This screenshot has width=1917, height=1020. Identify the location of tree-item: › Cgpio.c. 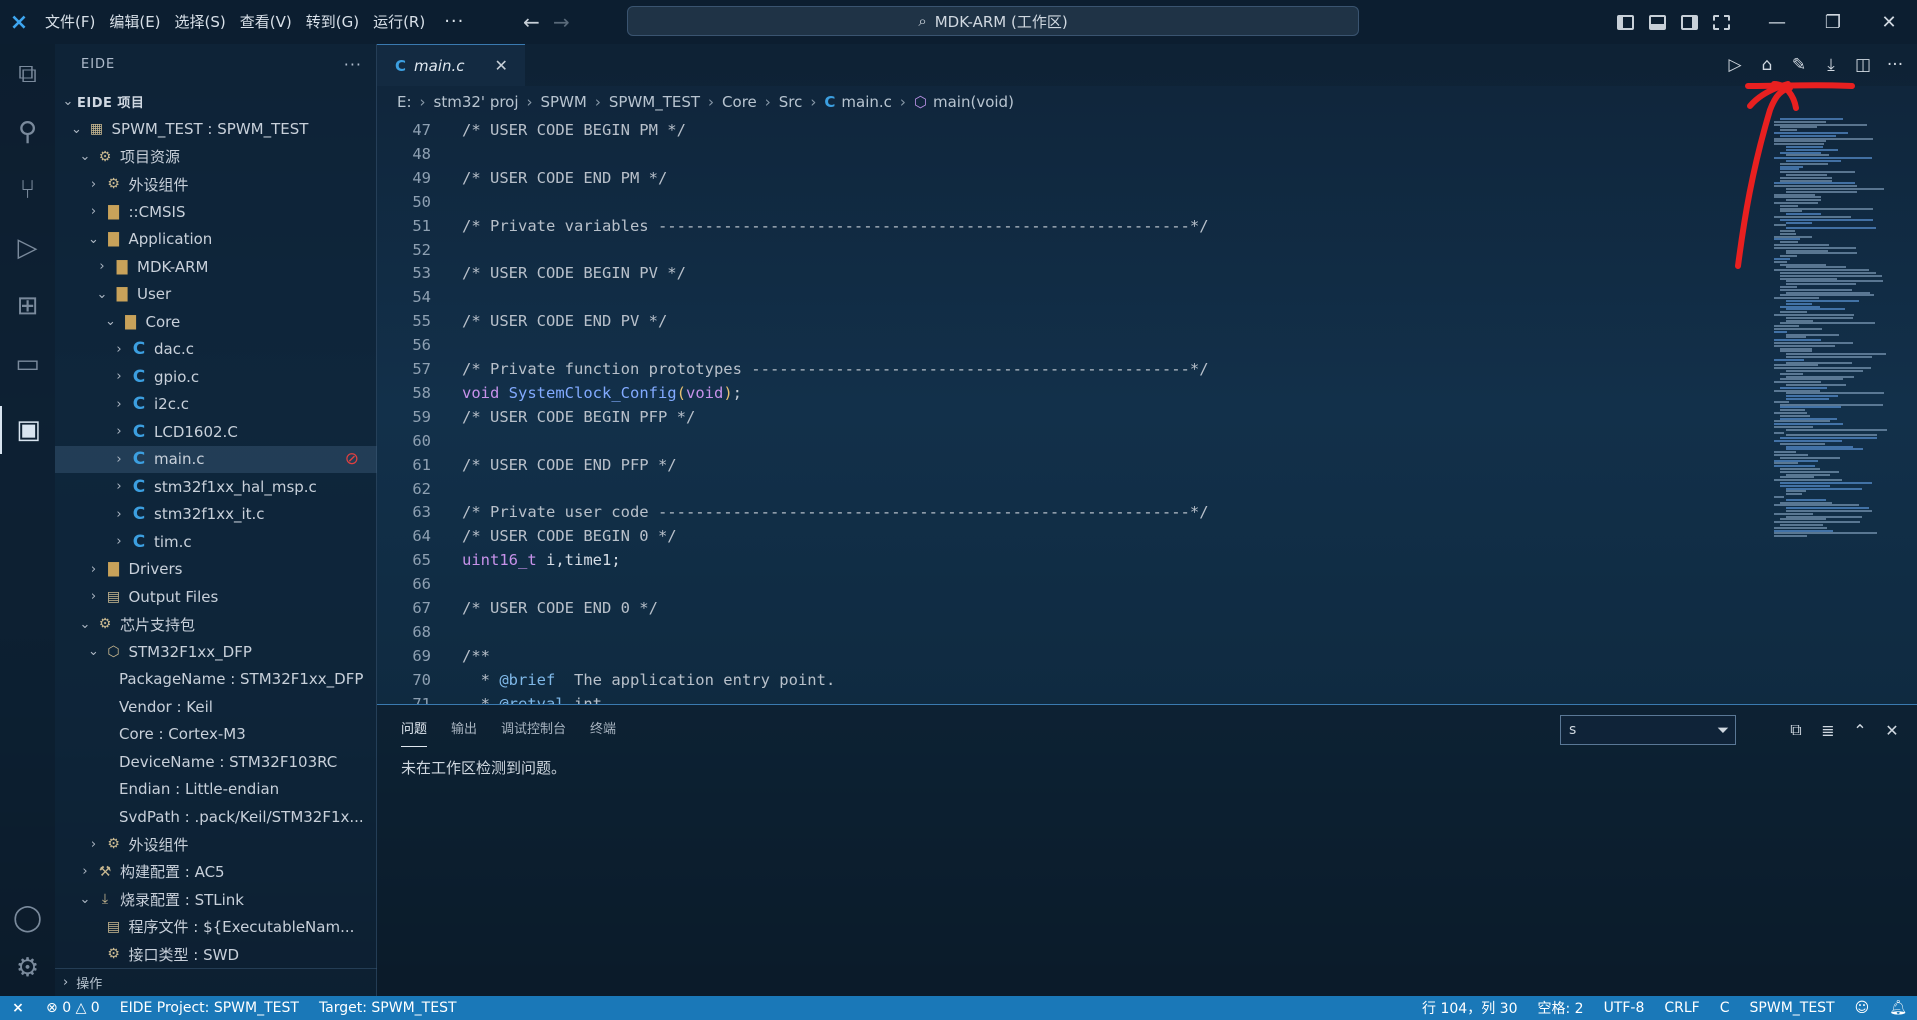
(216, 377).